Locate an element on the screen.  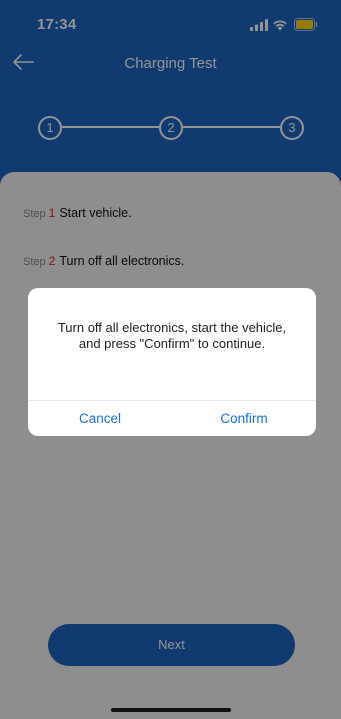
home-indicator is located at coordinates (171, 710).